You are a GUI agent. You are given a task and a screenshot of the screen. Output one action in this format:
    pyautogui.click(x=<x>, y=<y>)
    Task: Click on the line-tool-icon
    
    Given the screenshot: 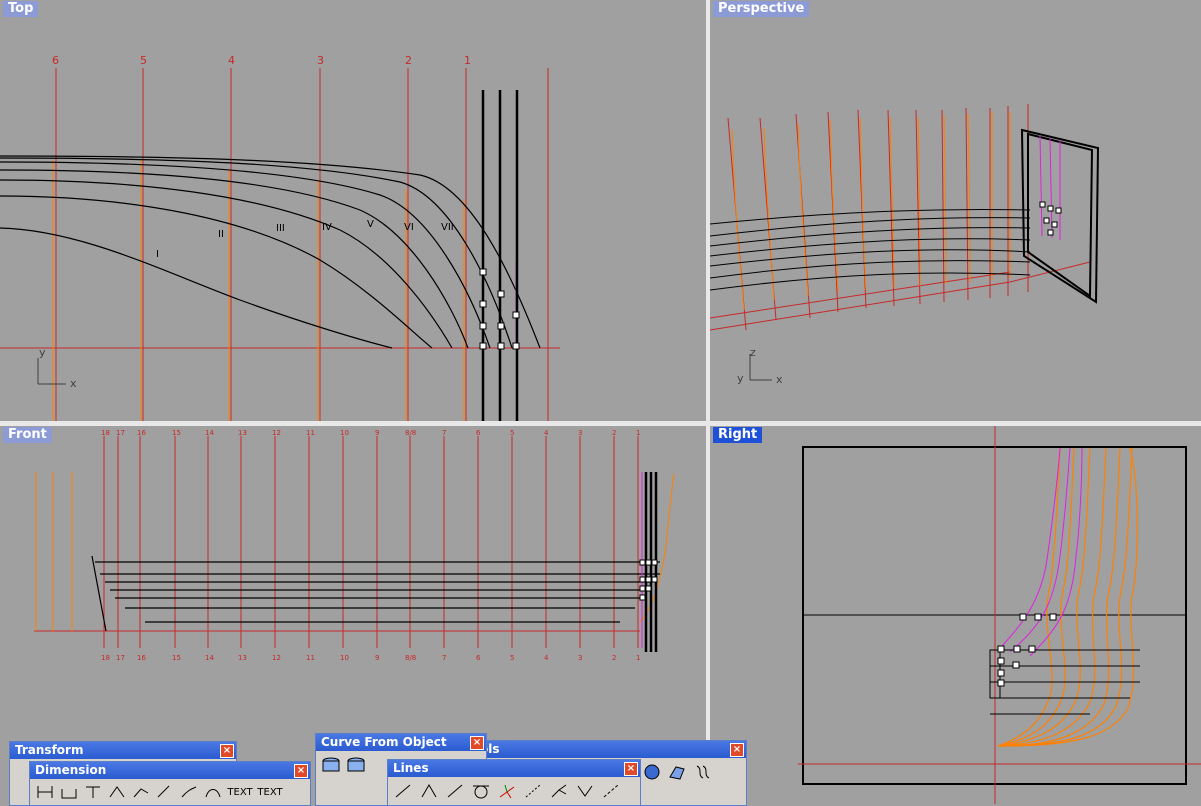 What is the action you would take?
    pyautogui.click(x=403, y=791)
    